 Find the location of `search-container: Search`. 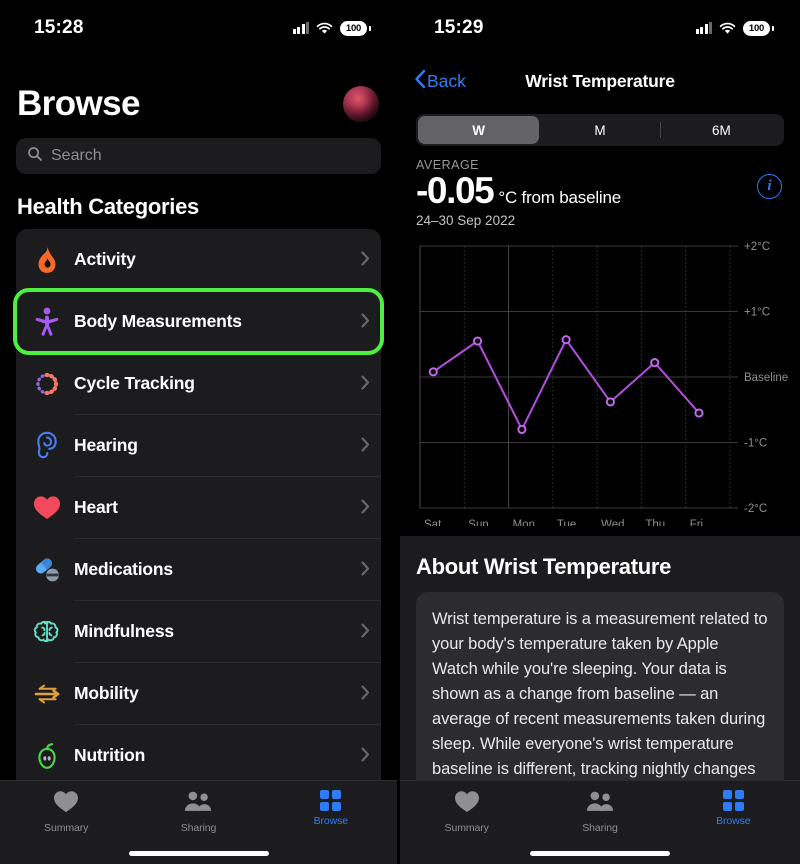

search-container: Search is located at coordinates (198, 149).